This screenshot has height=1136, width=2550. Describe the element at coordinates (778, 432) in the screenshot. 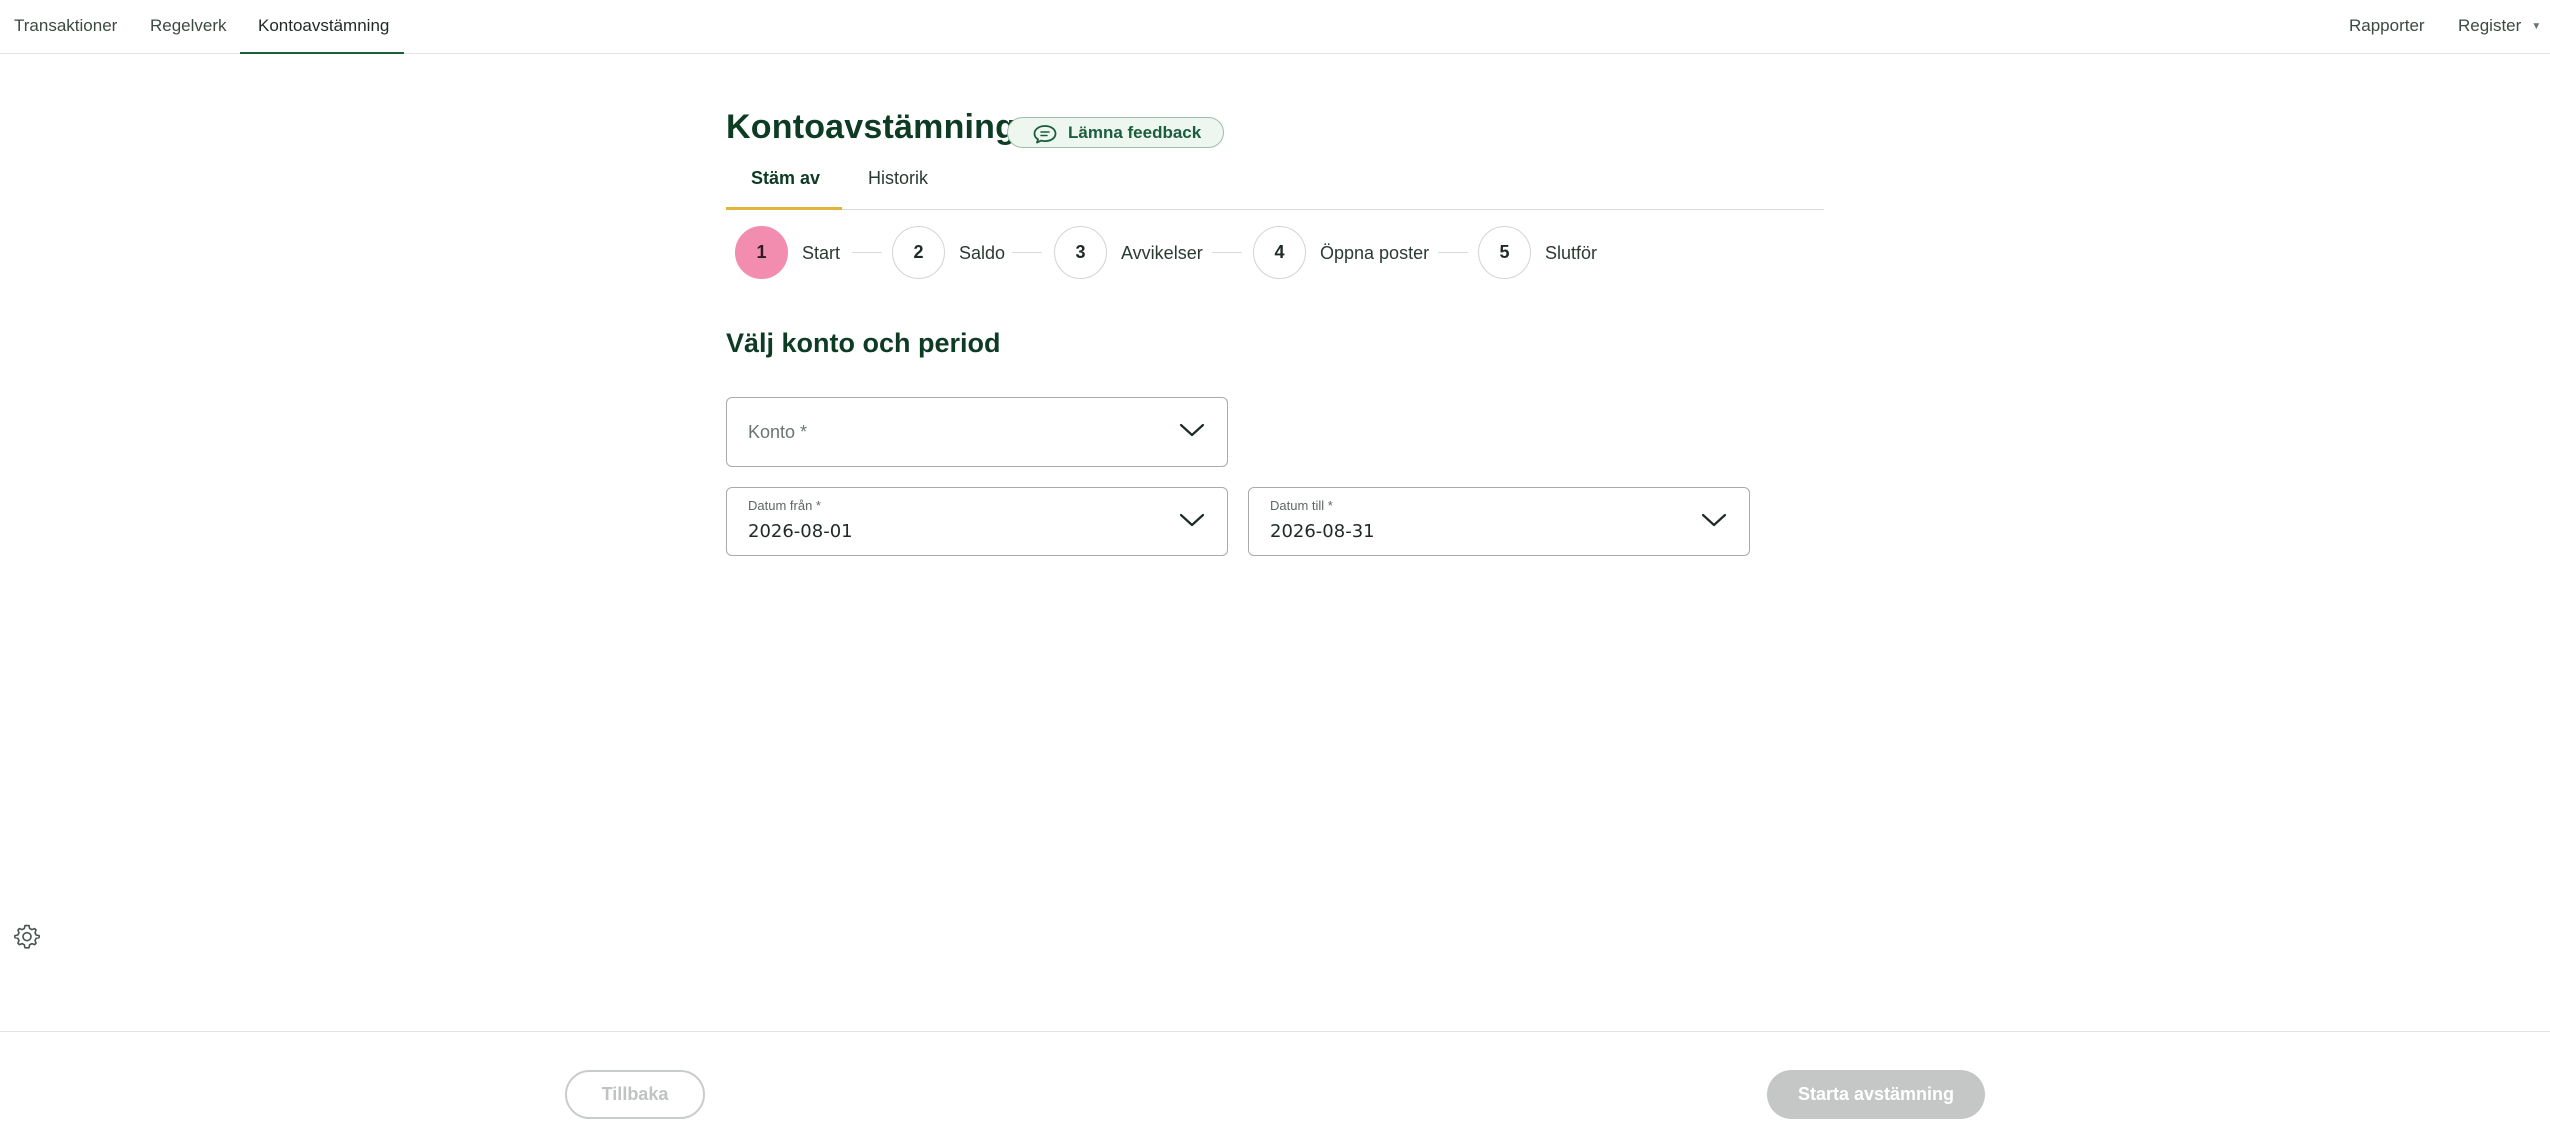

I see `account-select-placeholder: Konto *` at that location.